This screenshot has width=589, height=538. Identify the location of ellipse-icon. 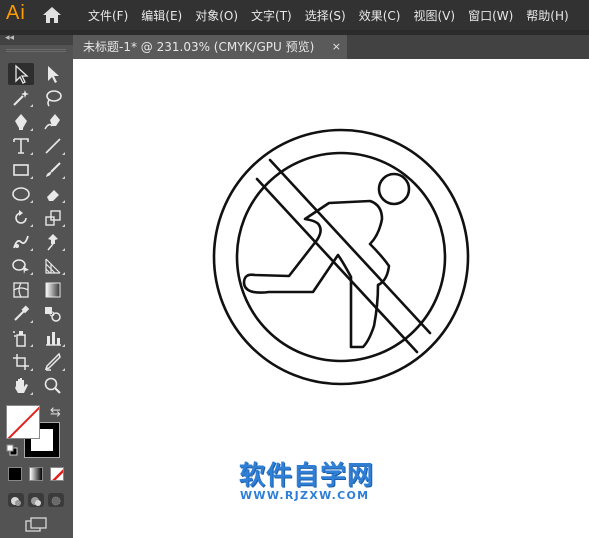
(21, 194).